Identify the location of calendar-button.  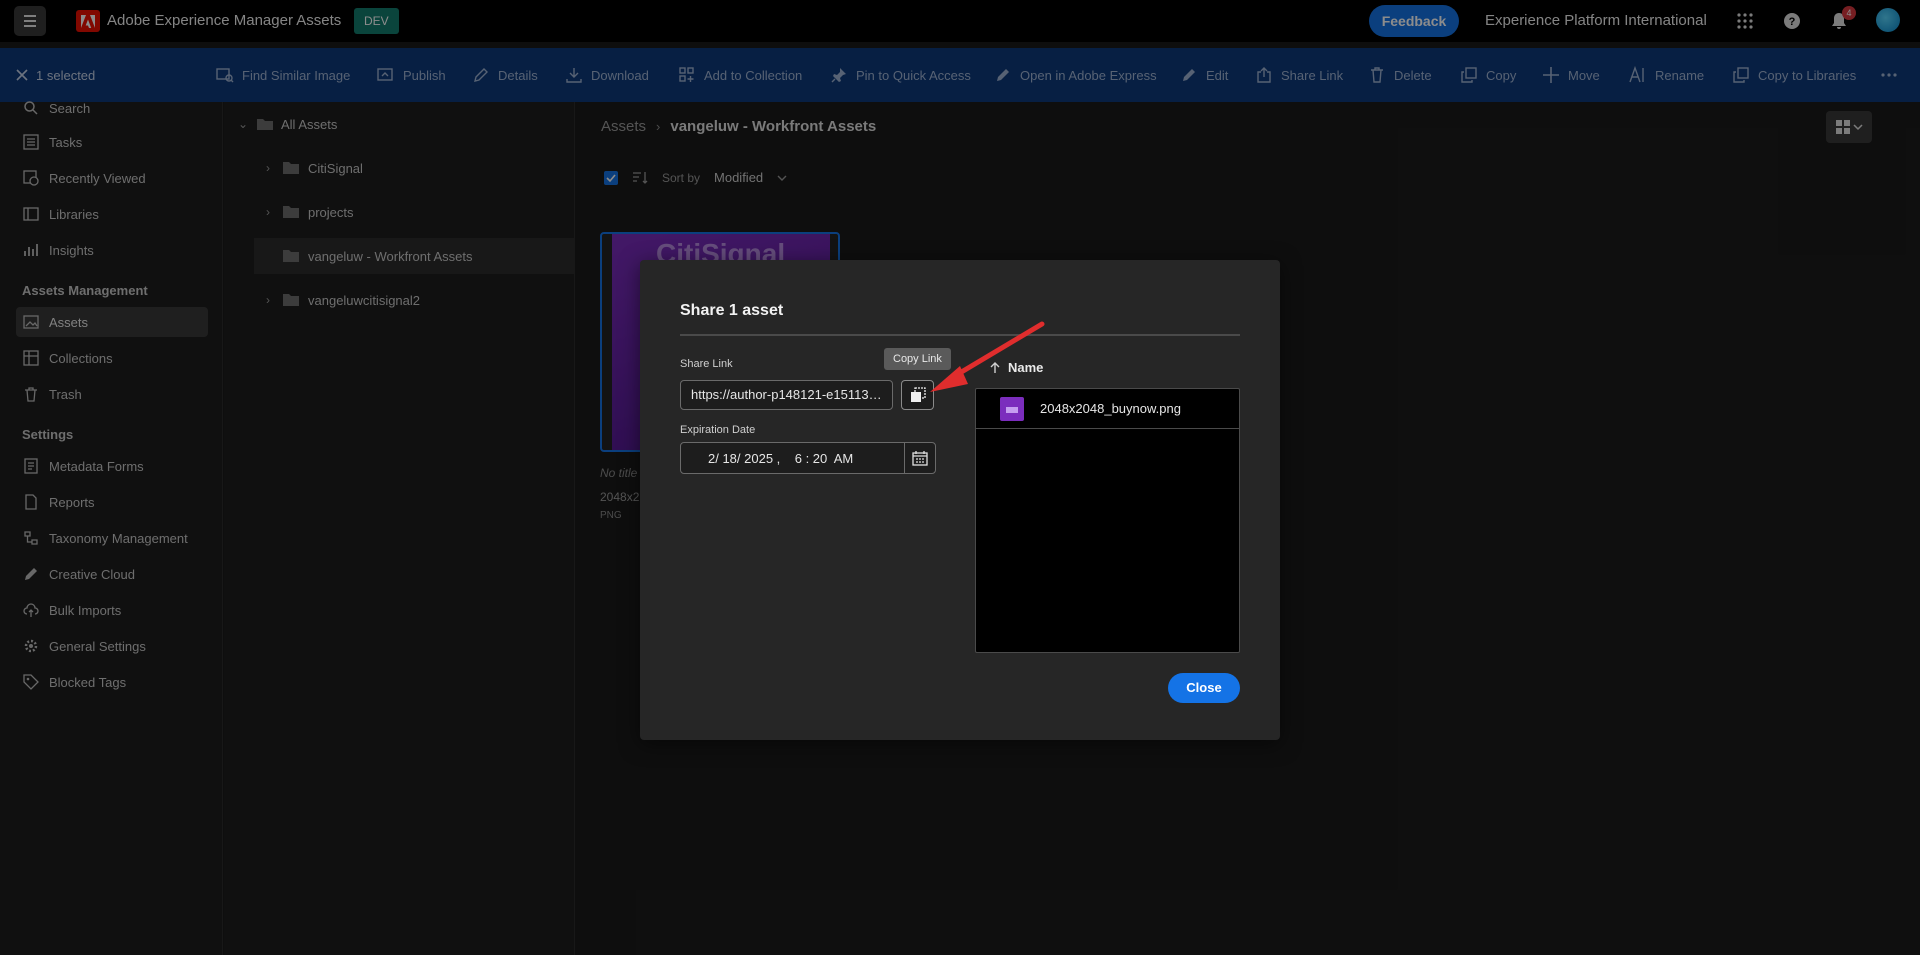
(919, 458).